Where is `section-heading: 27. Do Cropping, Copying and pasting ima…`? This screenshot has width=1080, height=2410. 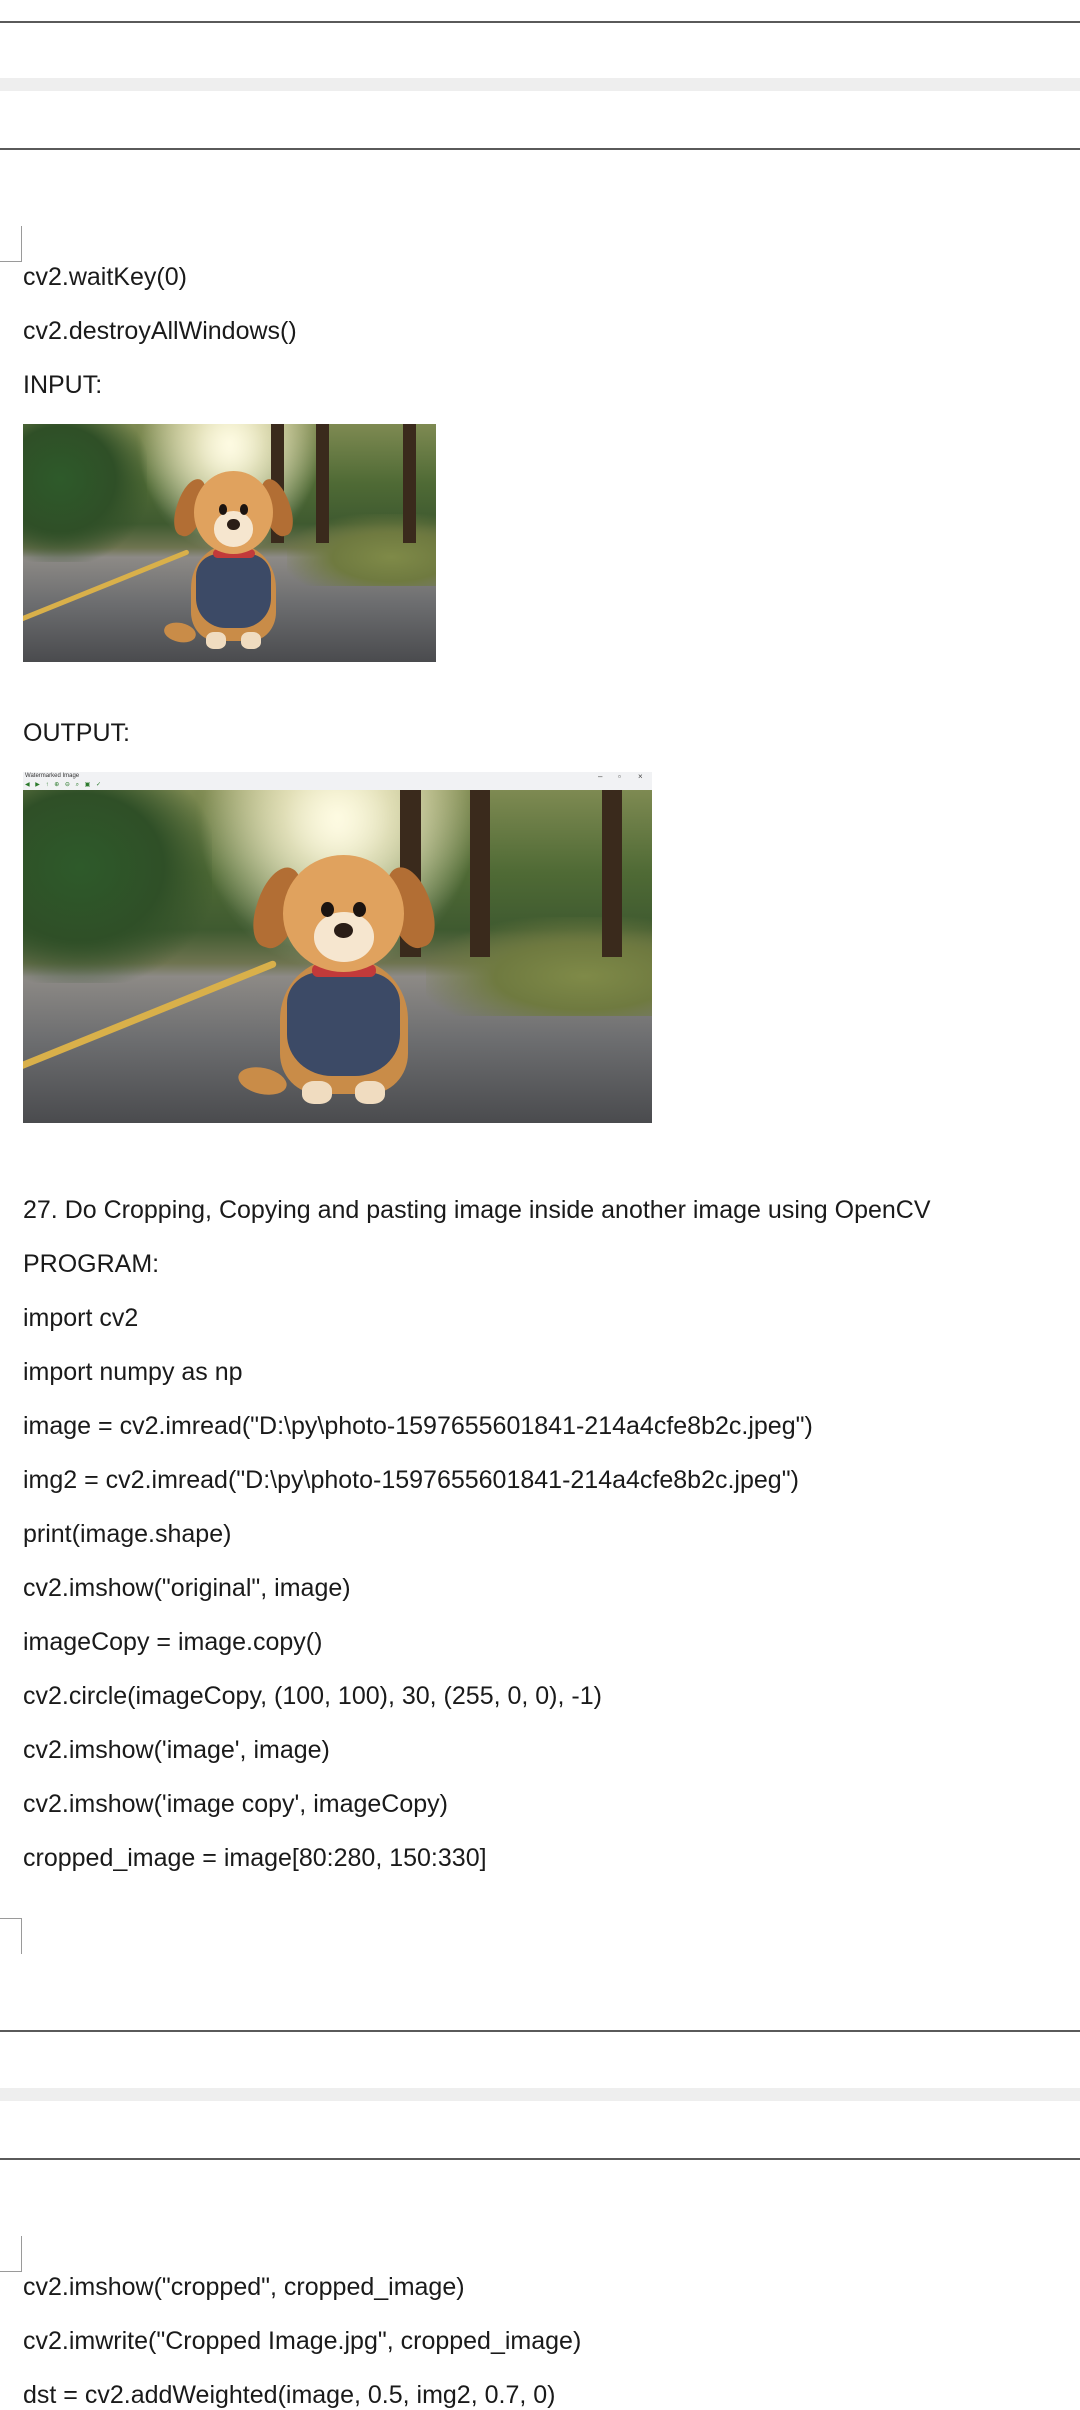
section-heading: 27. Do Cropping, Copying and pasting ima… is located at coordinates (477, 1210).